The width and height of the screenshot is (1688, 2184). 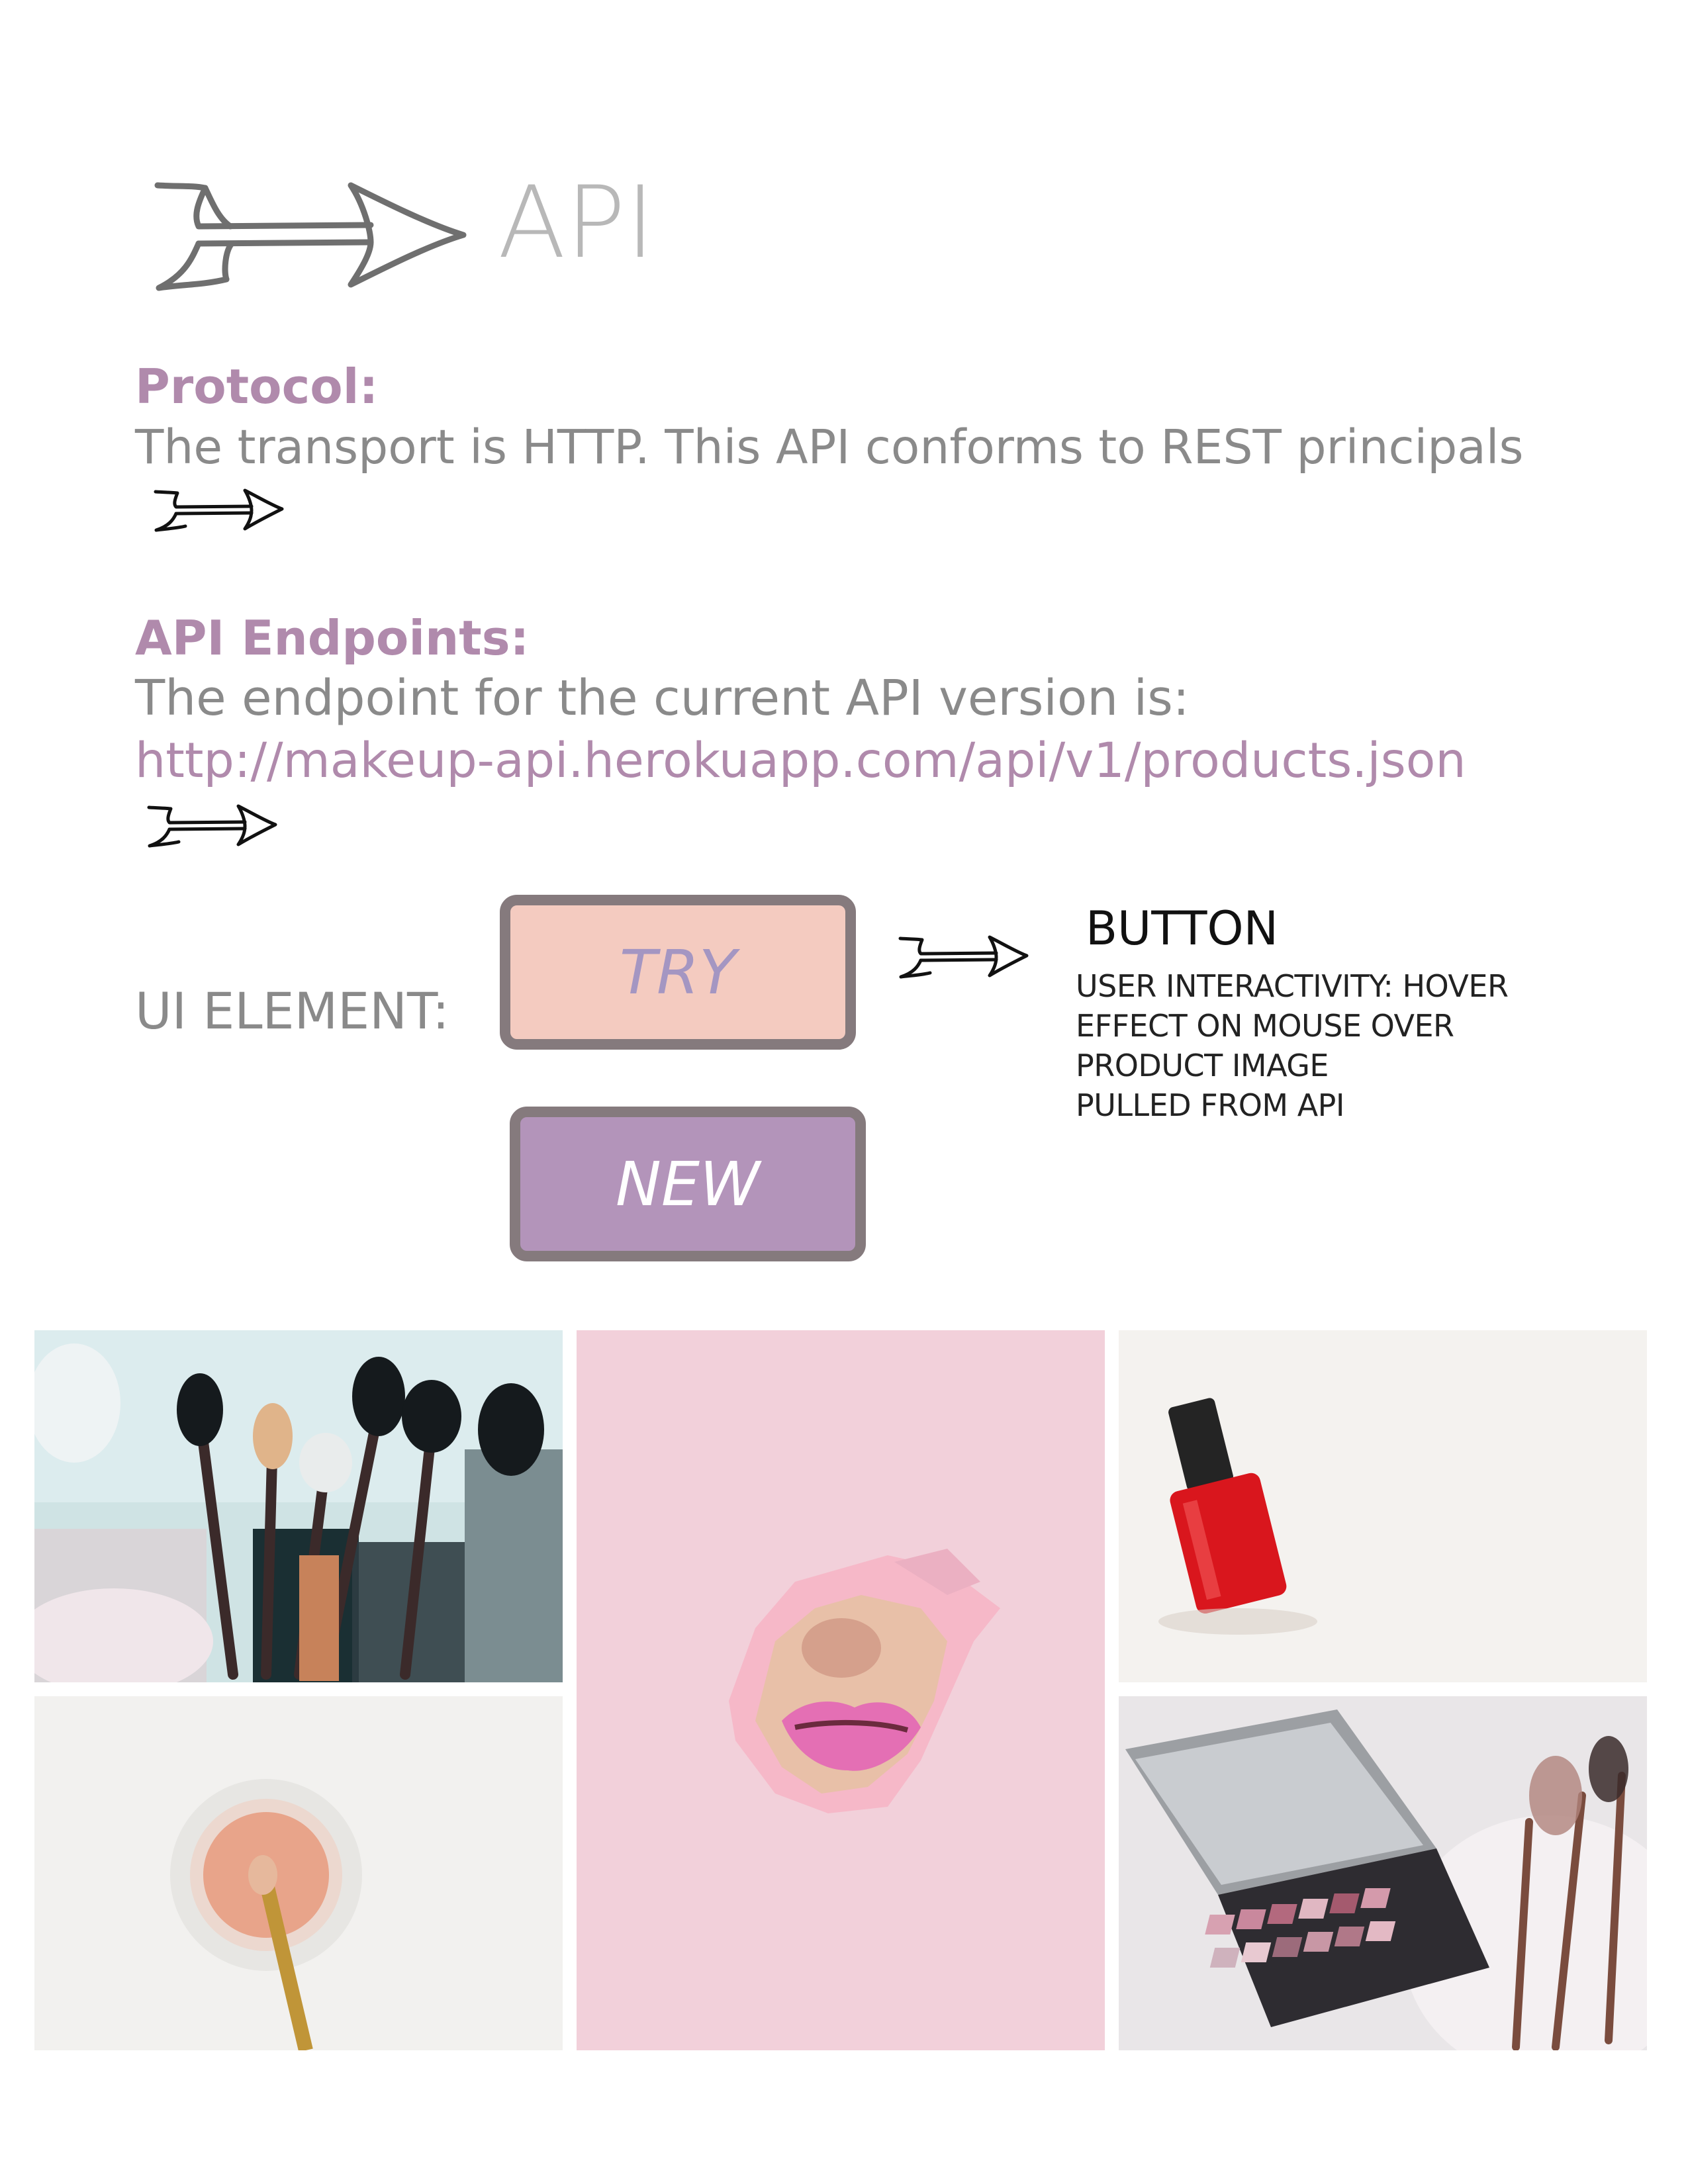 What do you see at coordinates (311, 235) in the screenshot?
I see `title-arrow-icon` at bounding box center [311, 235].